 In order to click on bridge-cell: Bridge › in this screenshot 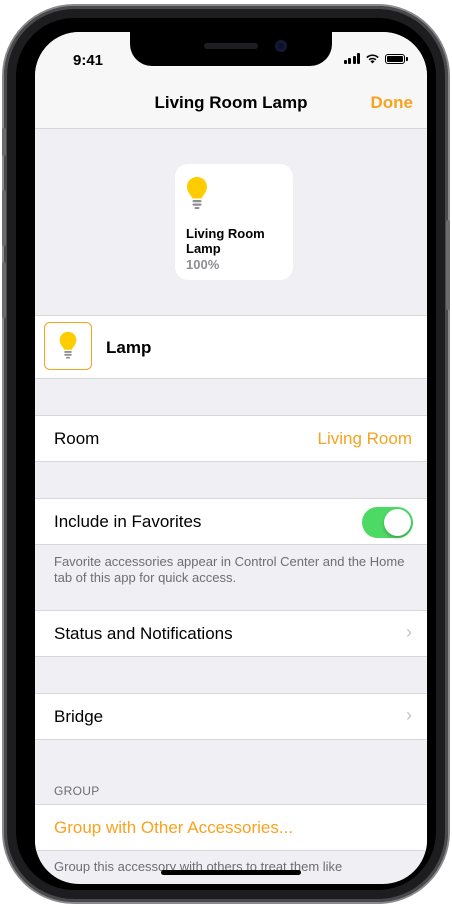, I will do `click(231, 716)`.